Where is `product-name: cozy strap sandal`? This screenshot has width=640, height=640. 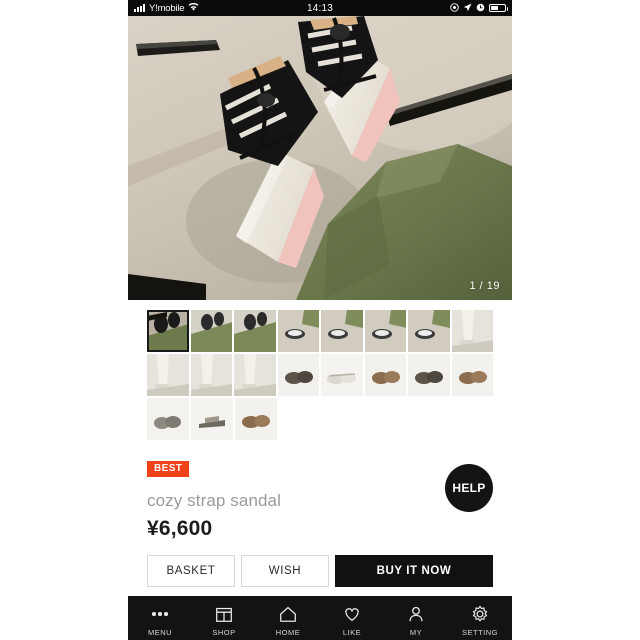
product-name: cozy strap sandal is located at coordinates (214, 500).